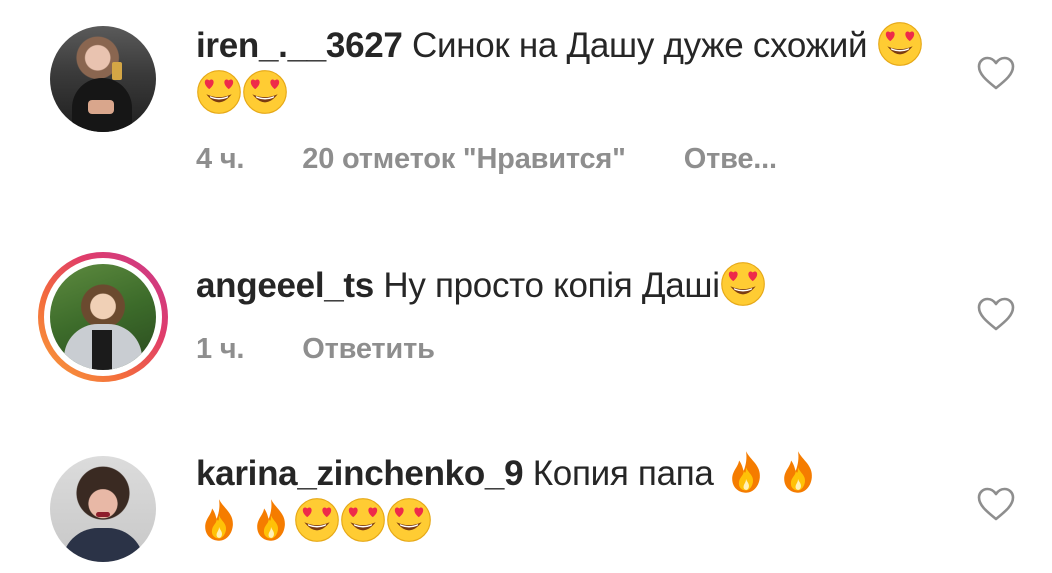 The image size is (1052, 573). What do you see at coordinates (464, 159) in the screenshot?
I see `comment-likes-count: 20 отметок "Нравится"` at bounding box center [464, 159].